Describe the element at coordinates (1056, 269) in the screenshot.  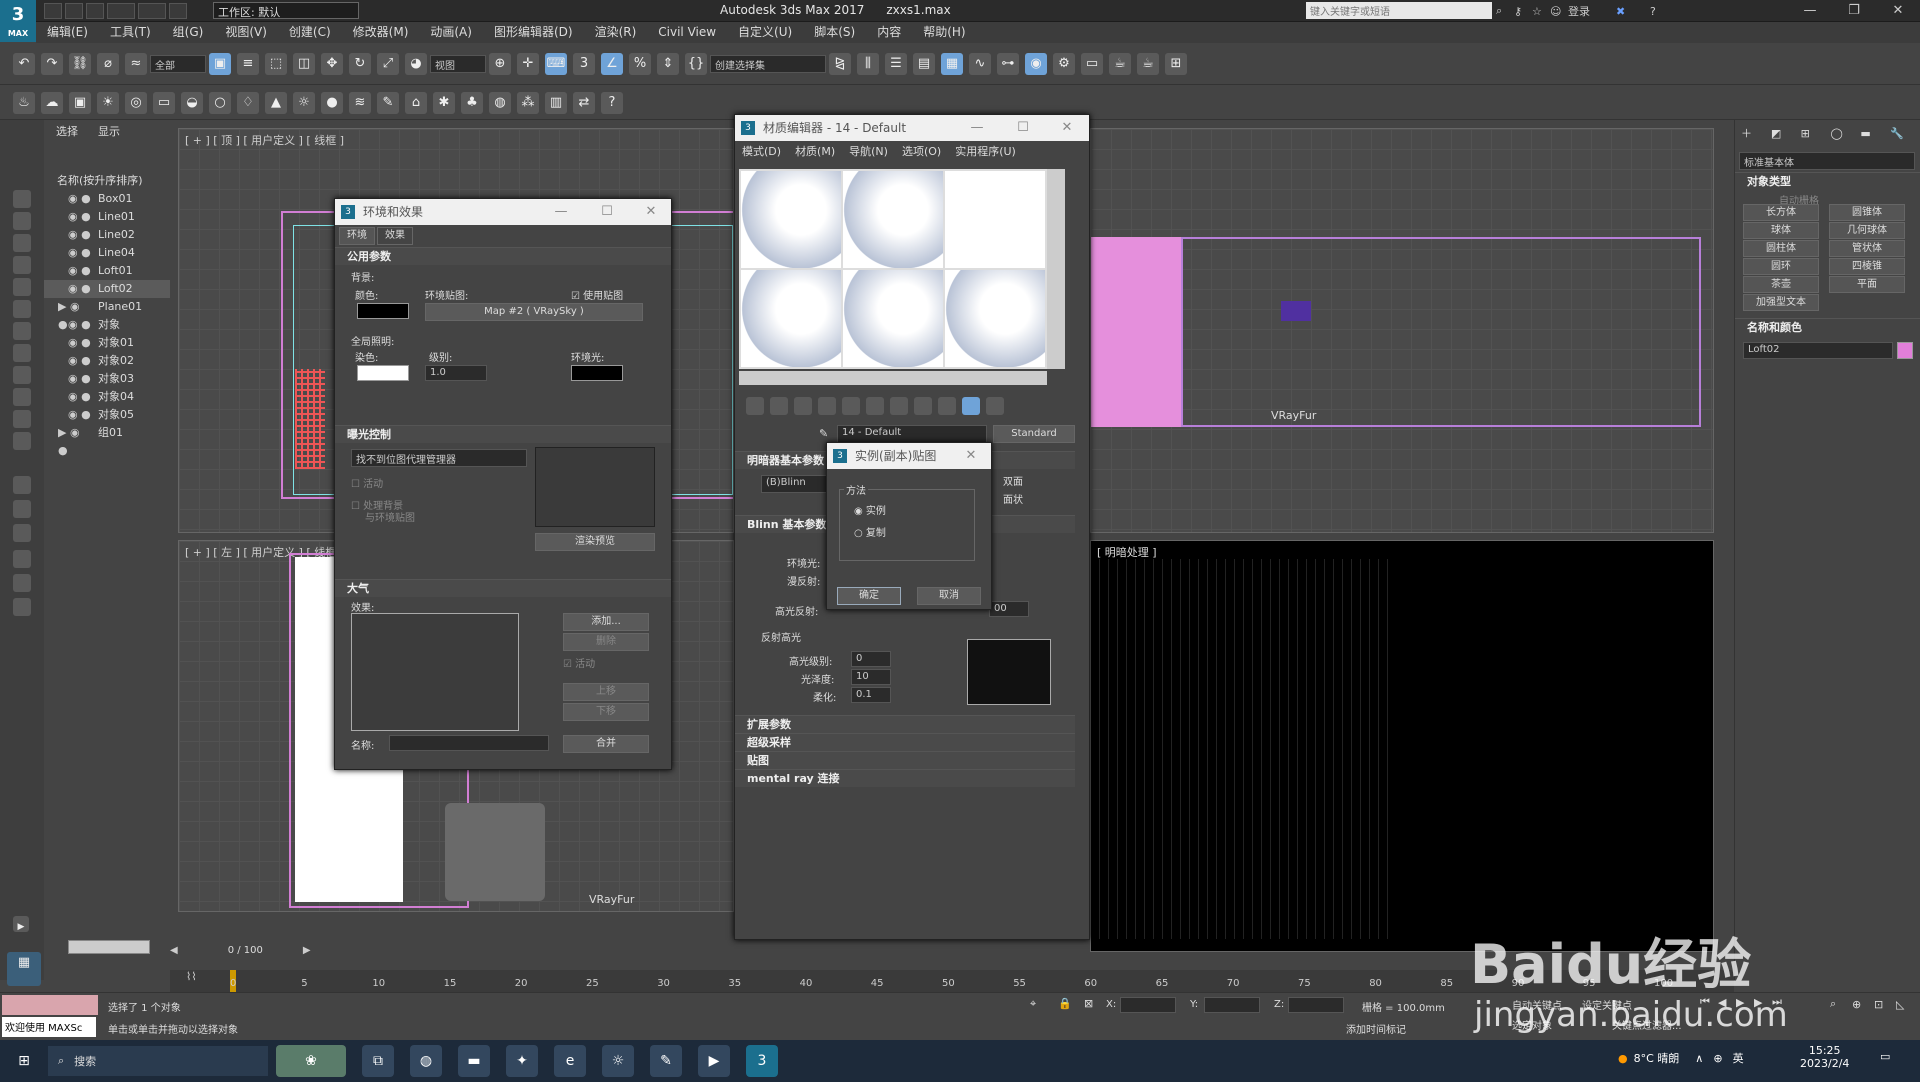
I see `slot-vertical-scrollbar` at that location.